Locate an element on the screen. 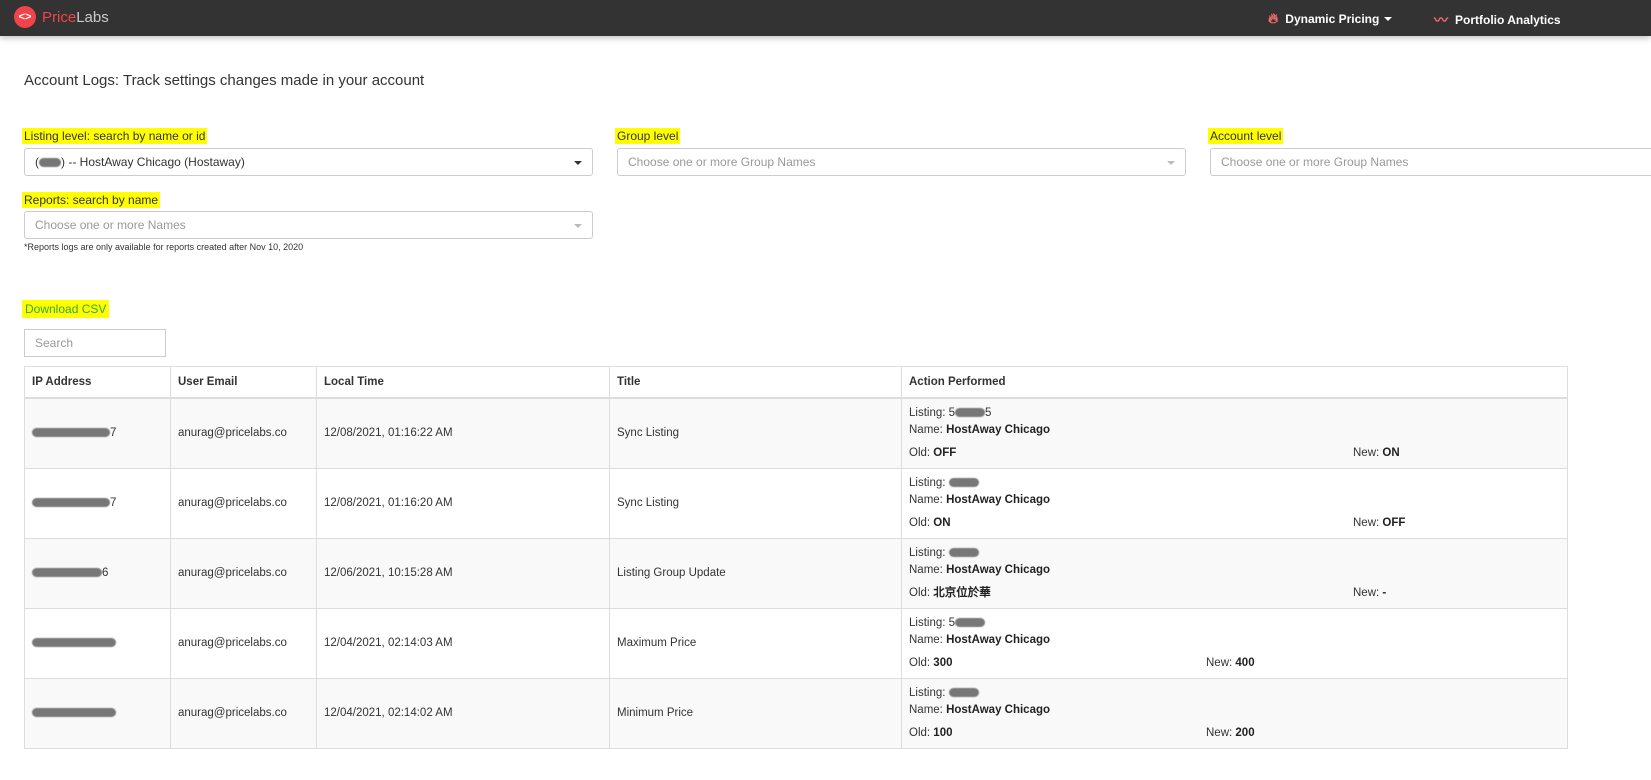  col-action-performed: Action Performed is located at coordinates (1234, 382).